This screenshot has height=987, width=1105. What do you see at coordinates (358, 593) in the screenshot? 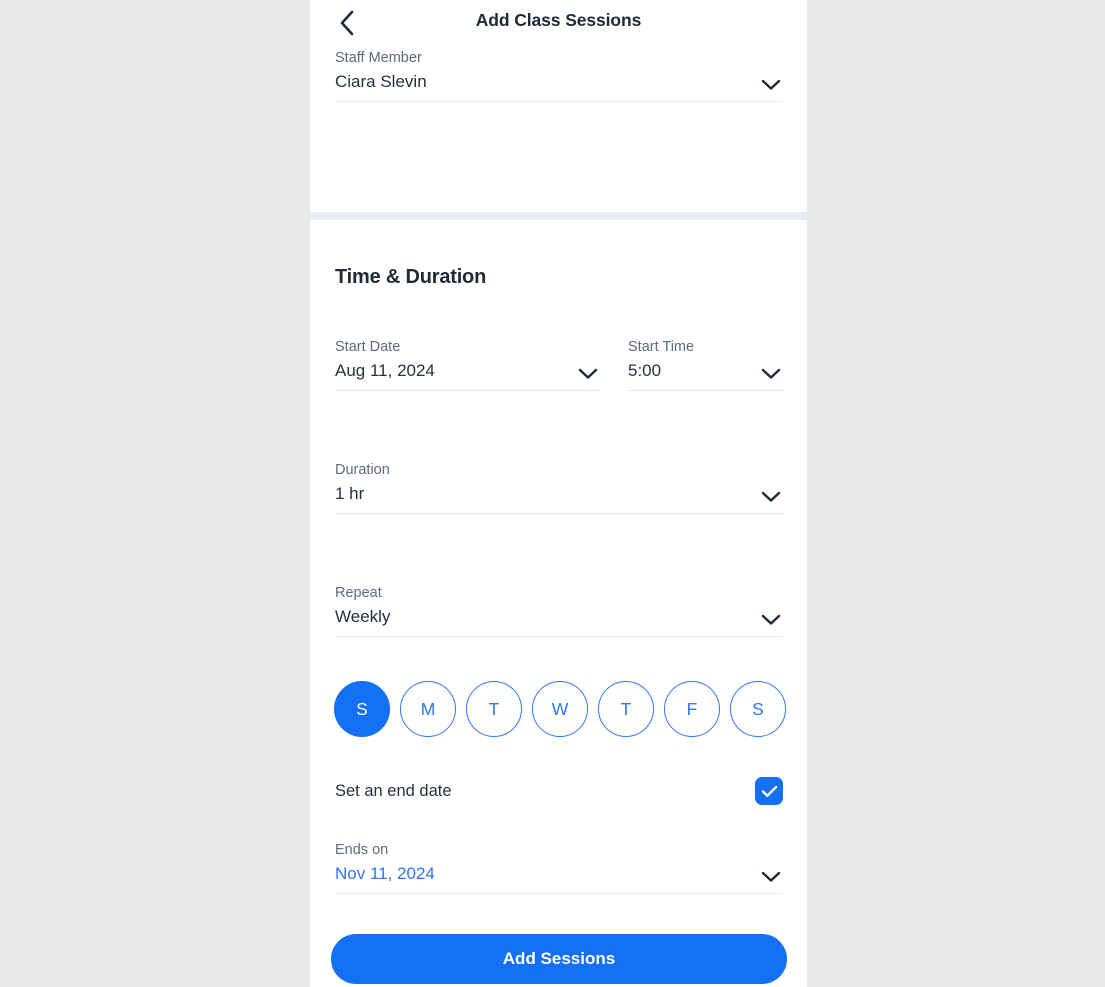
I see `repeat-label: Repeat` at bounding box center [358, 593].